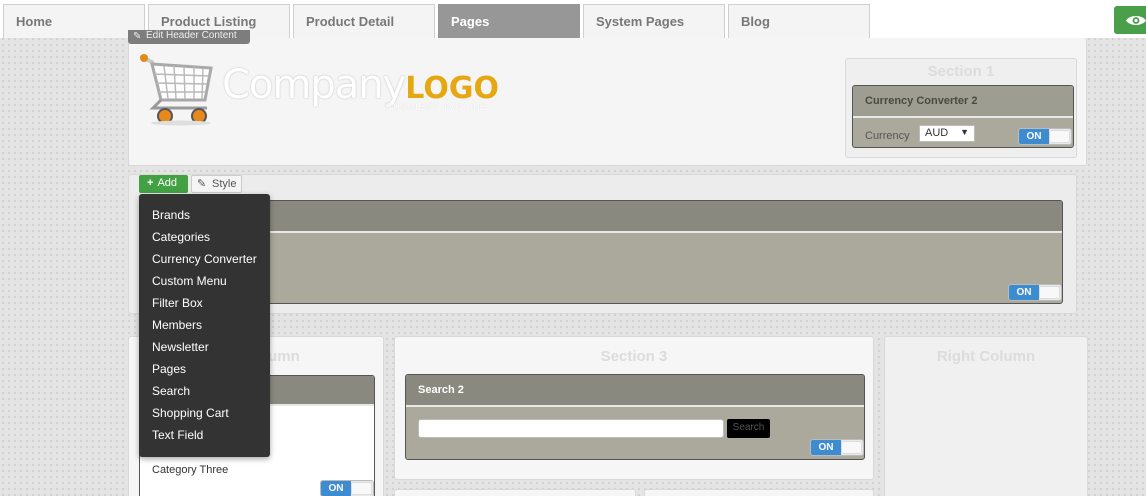 Image resolution: width=1146 pixels, height=496 pixels. Describe the element at coordinates (364, 21) in the screenshot. I see `tab-product-detail: Product Detail` at that location.